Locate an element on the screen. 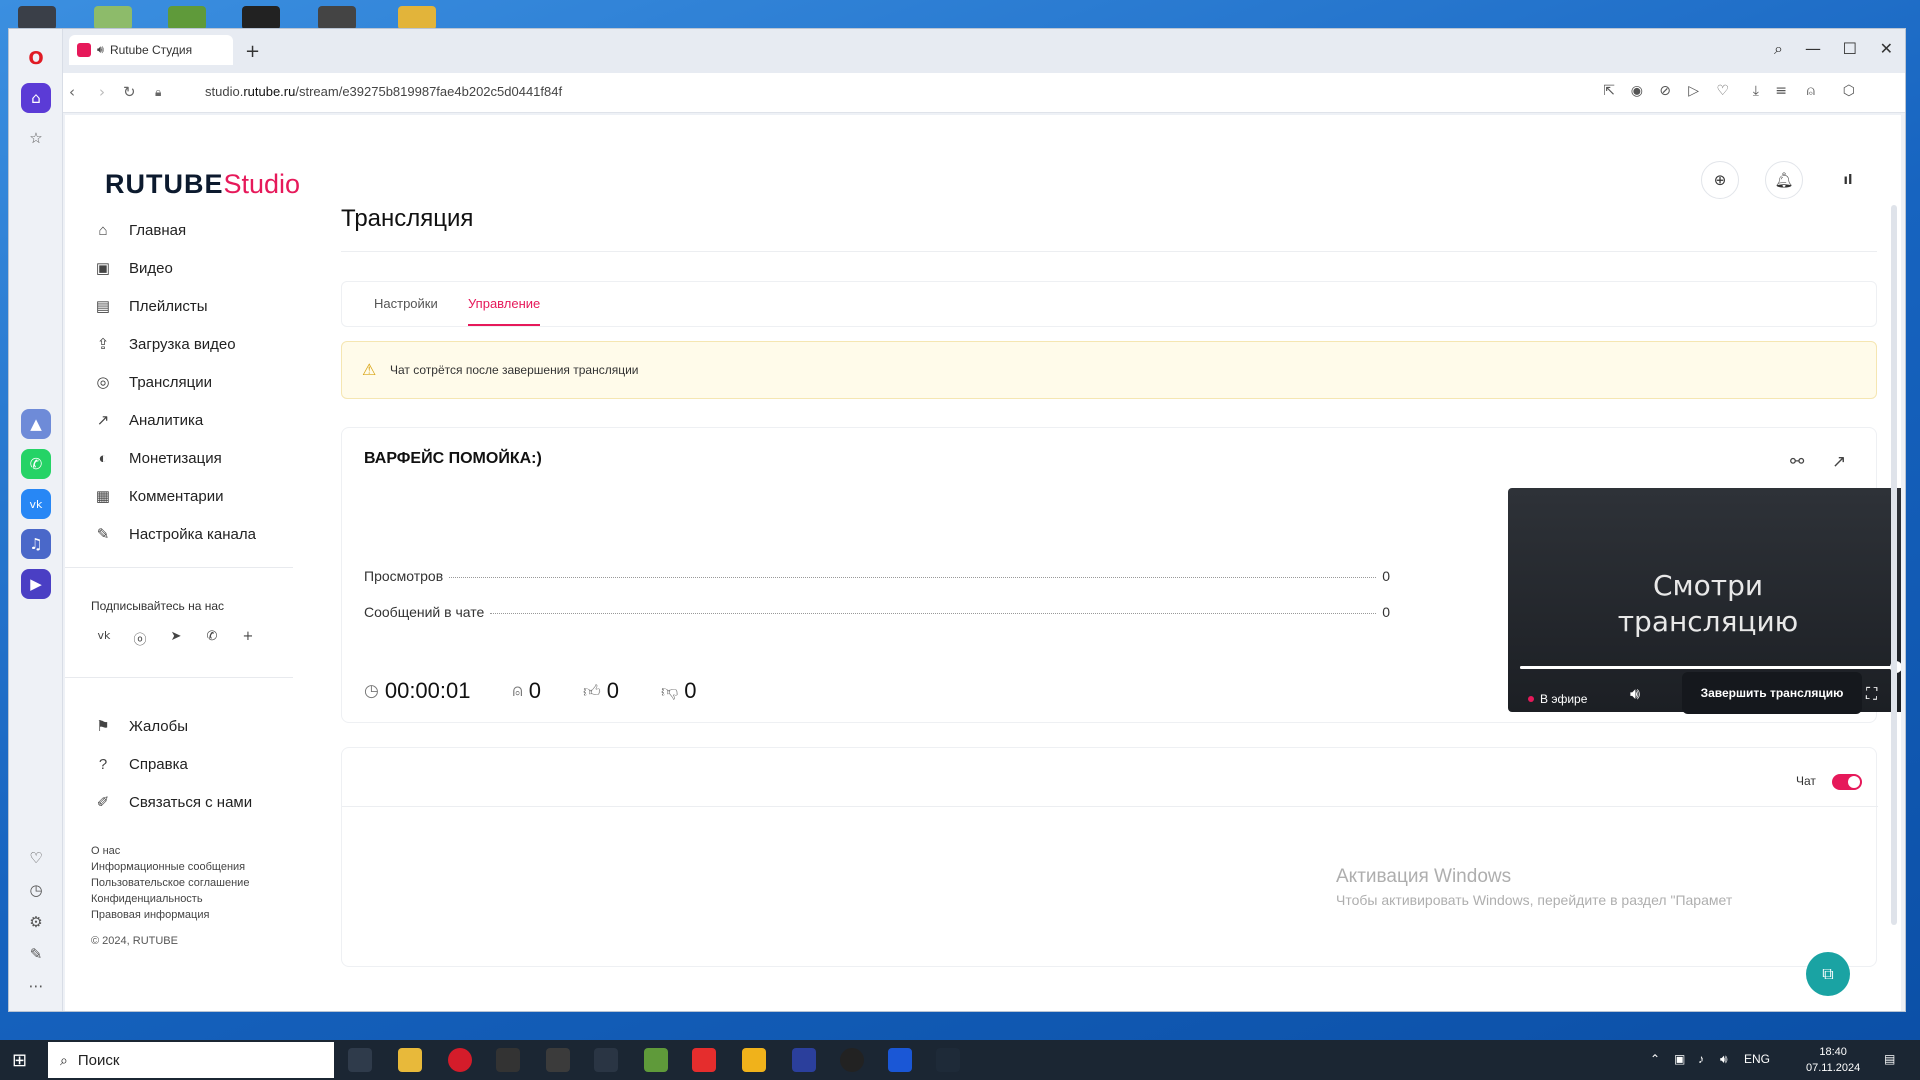 Image resolution: width=1920 pixels, height=1080 pixels. sidebar-item-comments: ▦ Комментарии is located at coordinates (191, 496).